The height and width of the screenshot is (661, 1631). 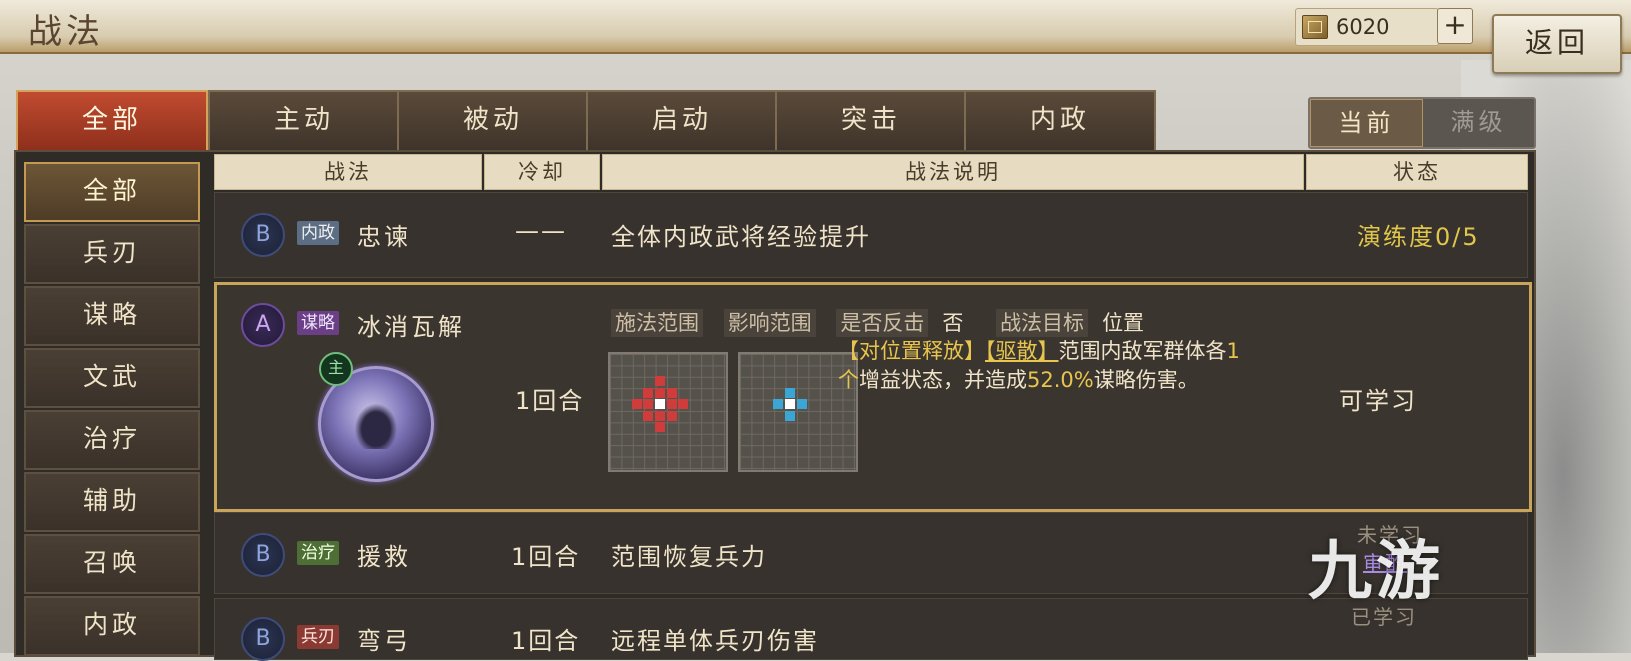 I want to click on watermark-logo: 九游, so click(x=1376, y=572).